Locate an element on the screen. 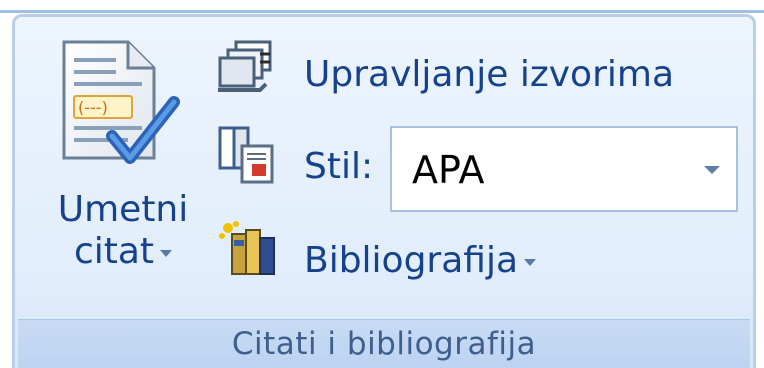 The width and height of the screenshot is (764, 368). books-icon is located at coordinates (247, 248).